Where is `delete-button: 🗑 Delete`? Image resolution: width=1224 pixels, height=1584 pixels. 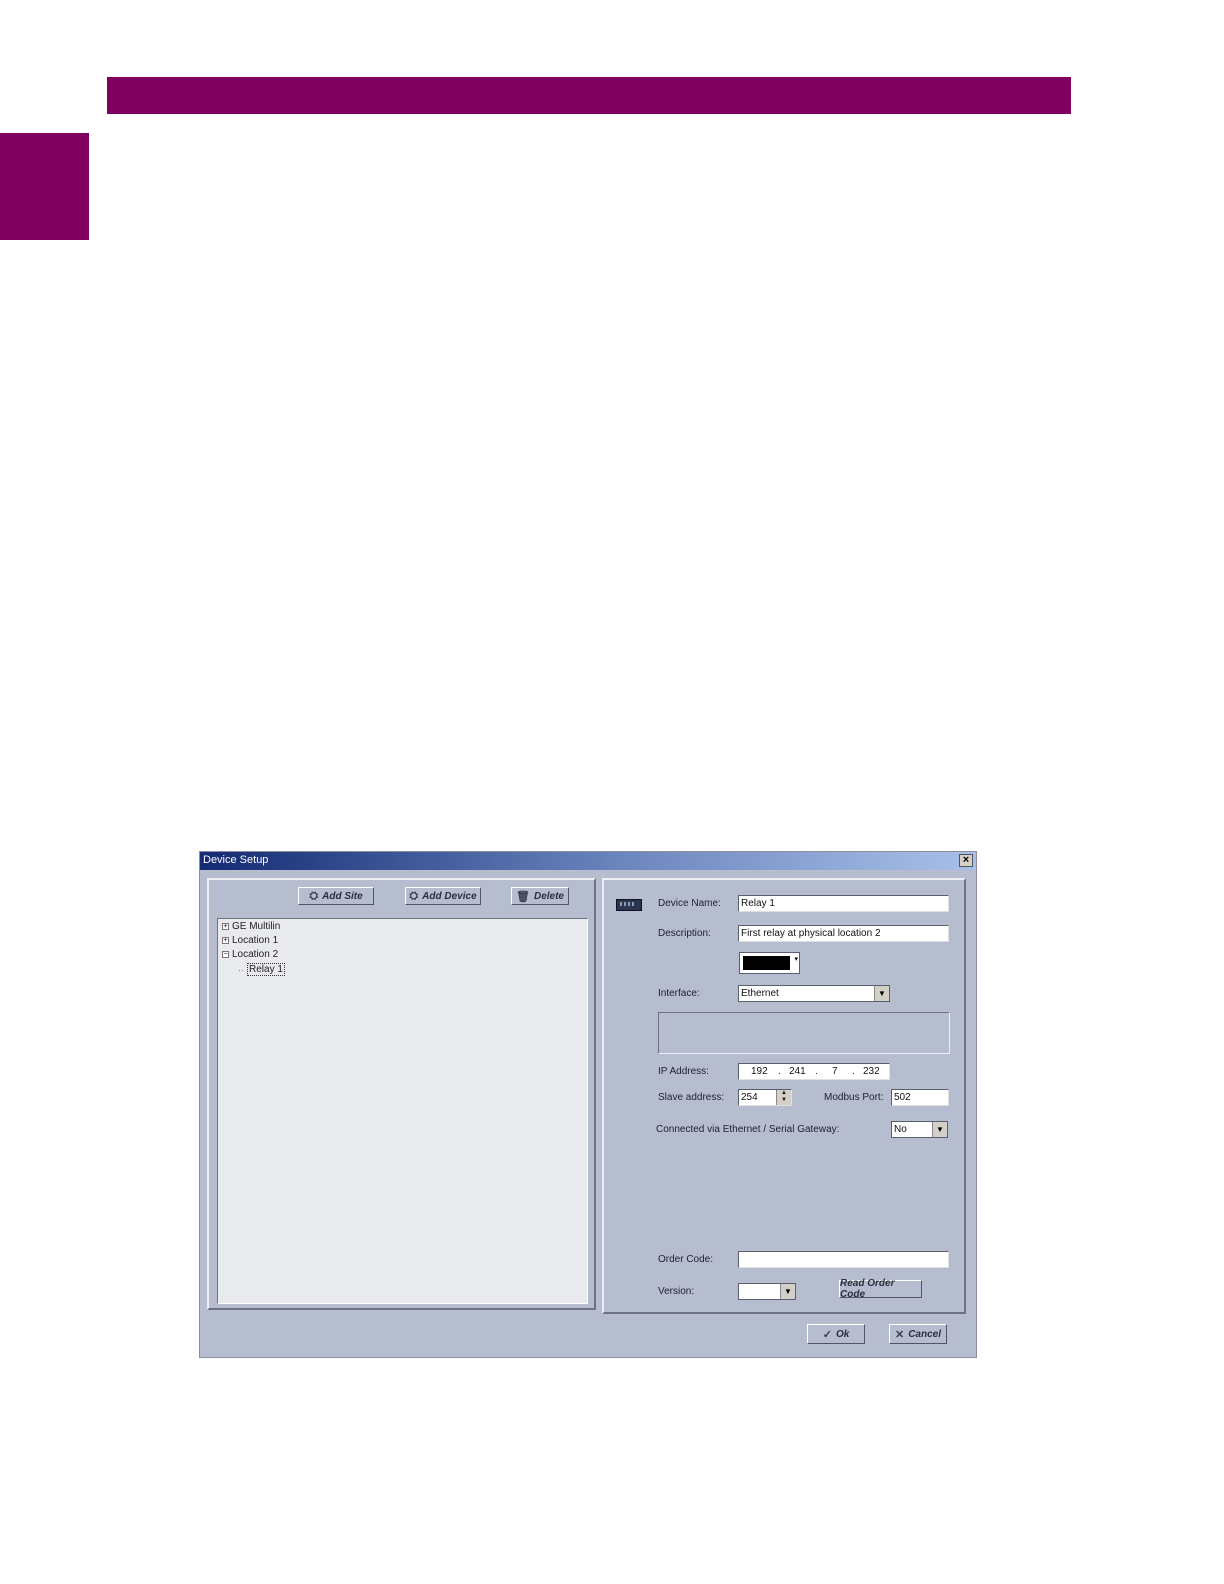 delete-button: 🗑 Delete is located at coordinates (540, 896).